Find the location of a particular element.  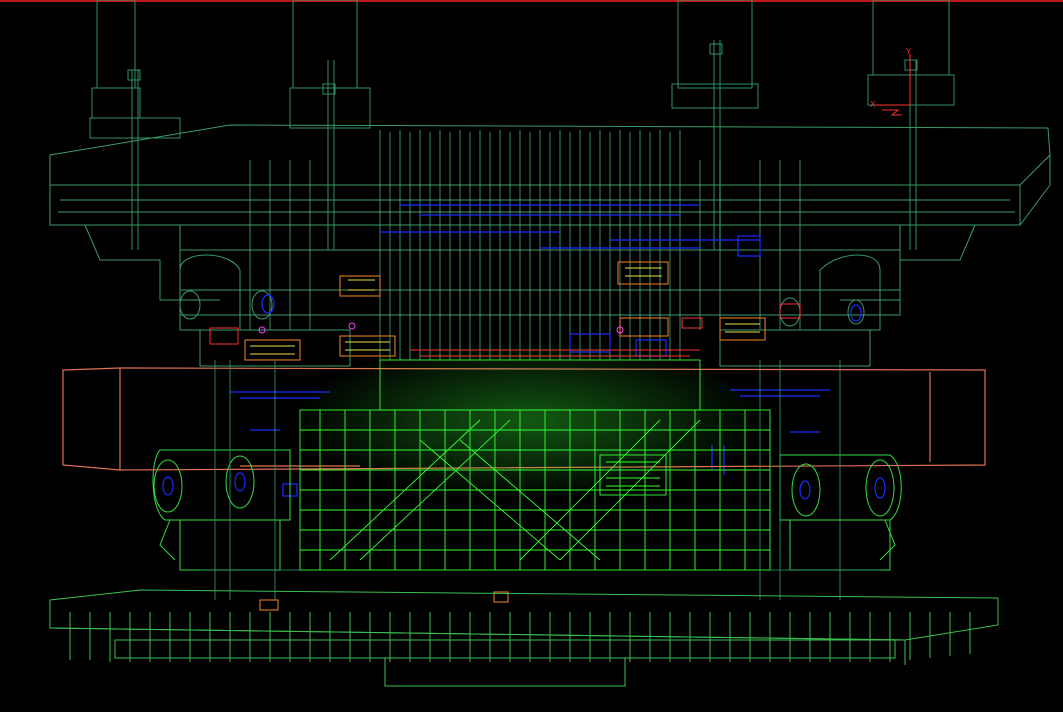

magenta-details is located at coordinates (441, 328).